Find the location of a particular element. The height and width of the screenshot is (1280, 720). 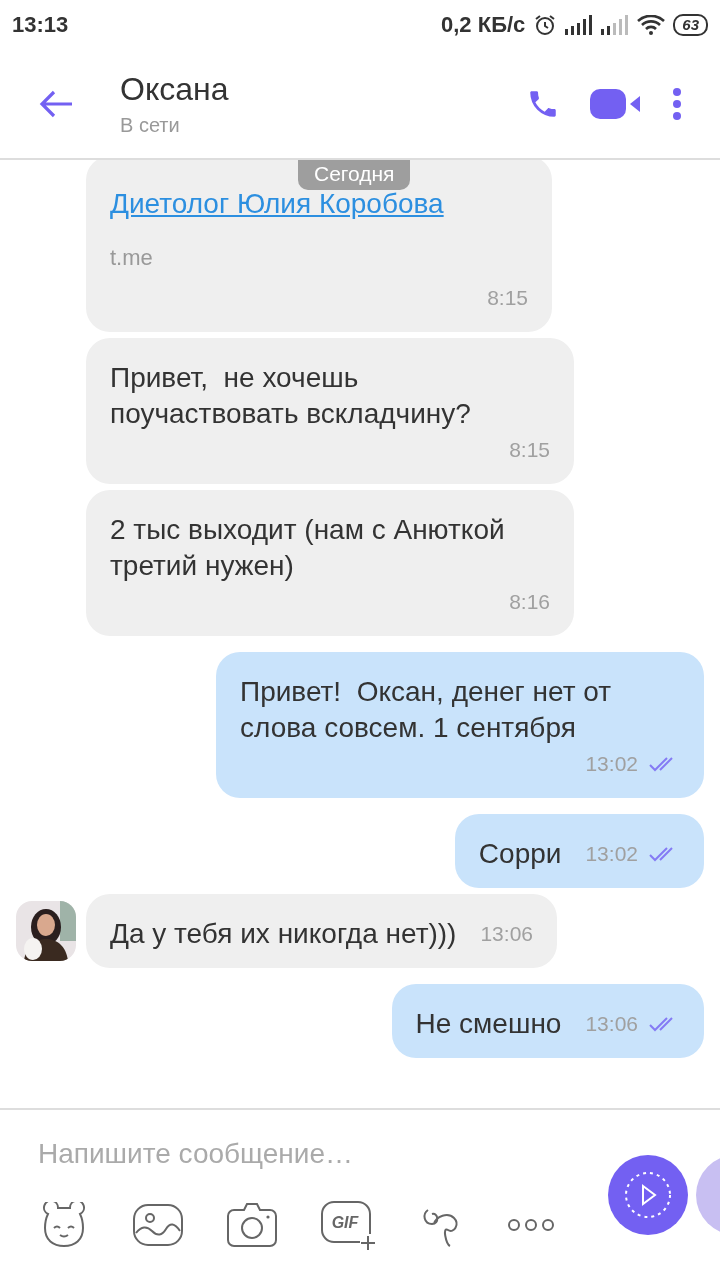

back-arrow-icon is located at coordinates (56, 104).